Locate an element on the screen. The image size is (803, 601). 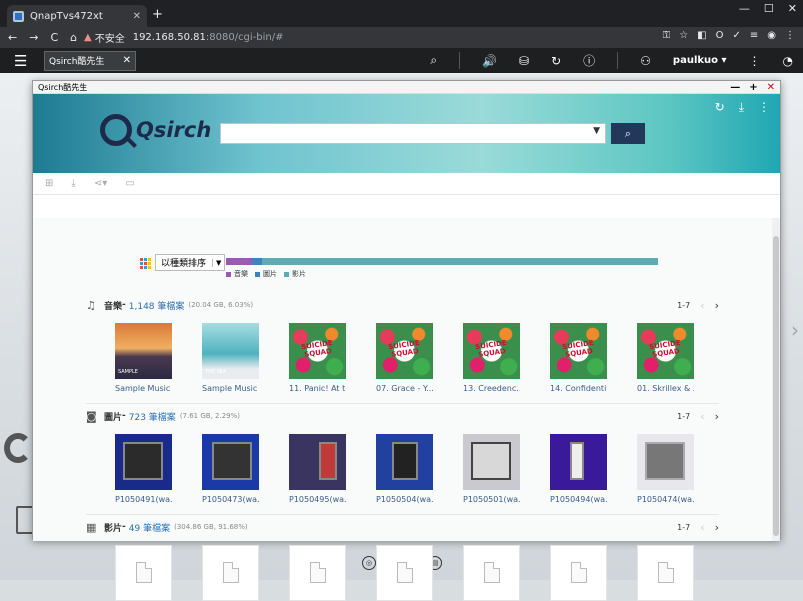
translate-icon: ◧ is located at coordinates (701, 35).